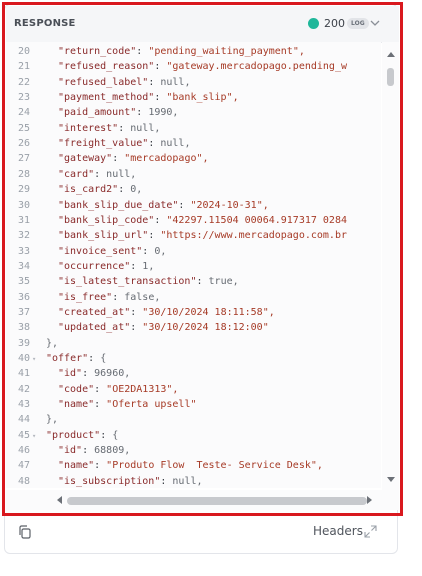 The image size is (422, 576). I want to click on code-line: 48 "is_subscription": null,, so click(193, 481).